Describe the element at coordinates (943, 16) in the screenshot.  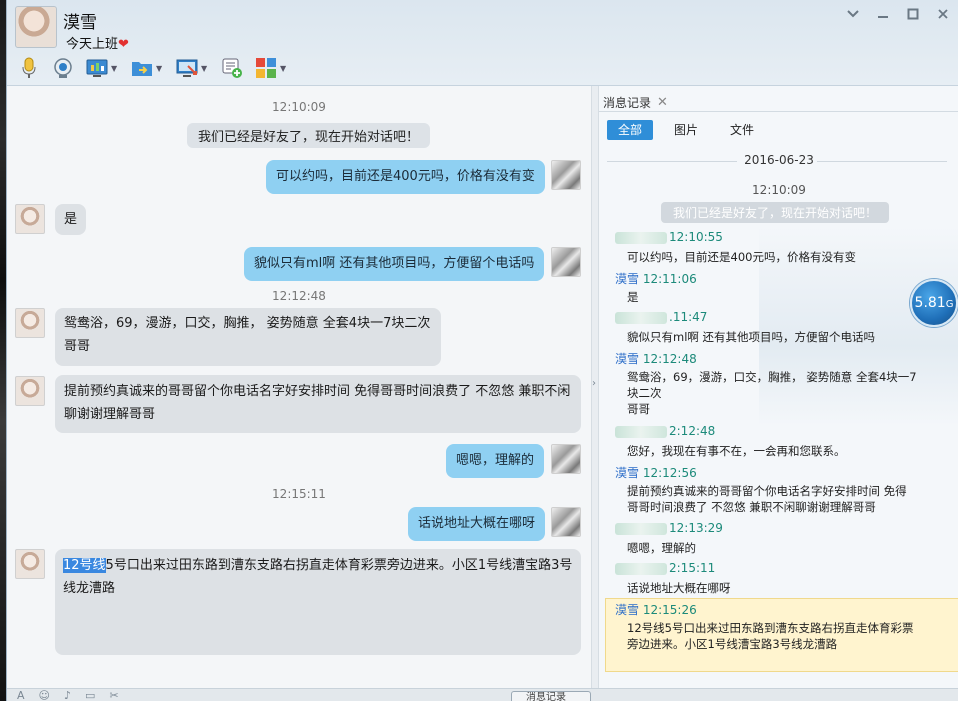
I see `close-icon` at that location.